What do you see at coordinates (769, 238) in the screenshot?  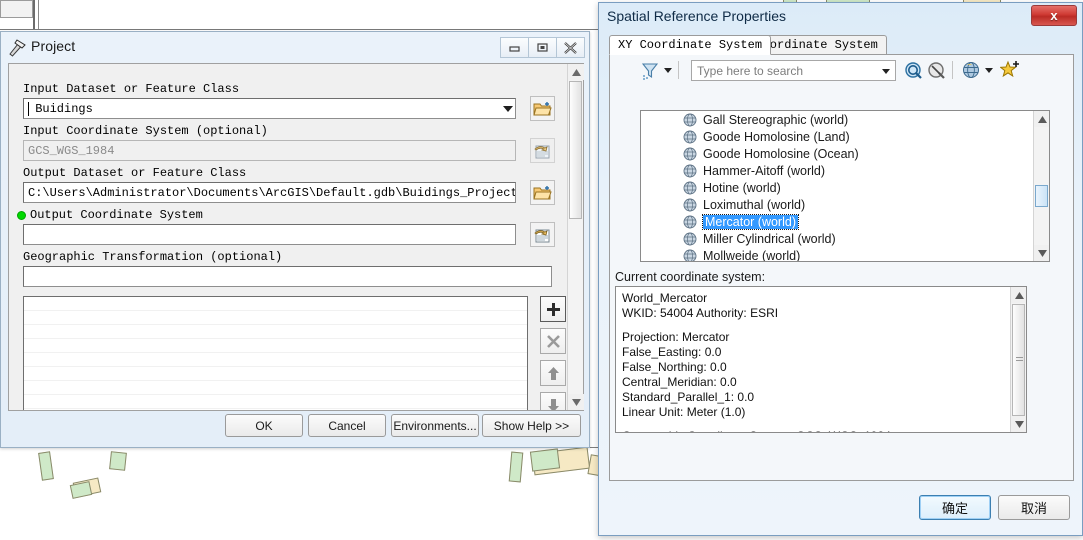 I see `list-item-label: Miller Cylindrical (world)` at bounding box center [769, 238].